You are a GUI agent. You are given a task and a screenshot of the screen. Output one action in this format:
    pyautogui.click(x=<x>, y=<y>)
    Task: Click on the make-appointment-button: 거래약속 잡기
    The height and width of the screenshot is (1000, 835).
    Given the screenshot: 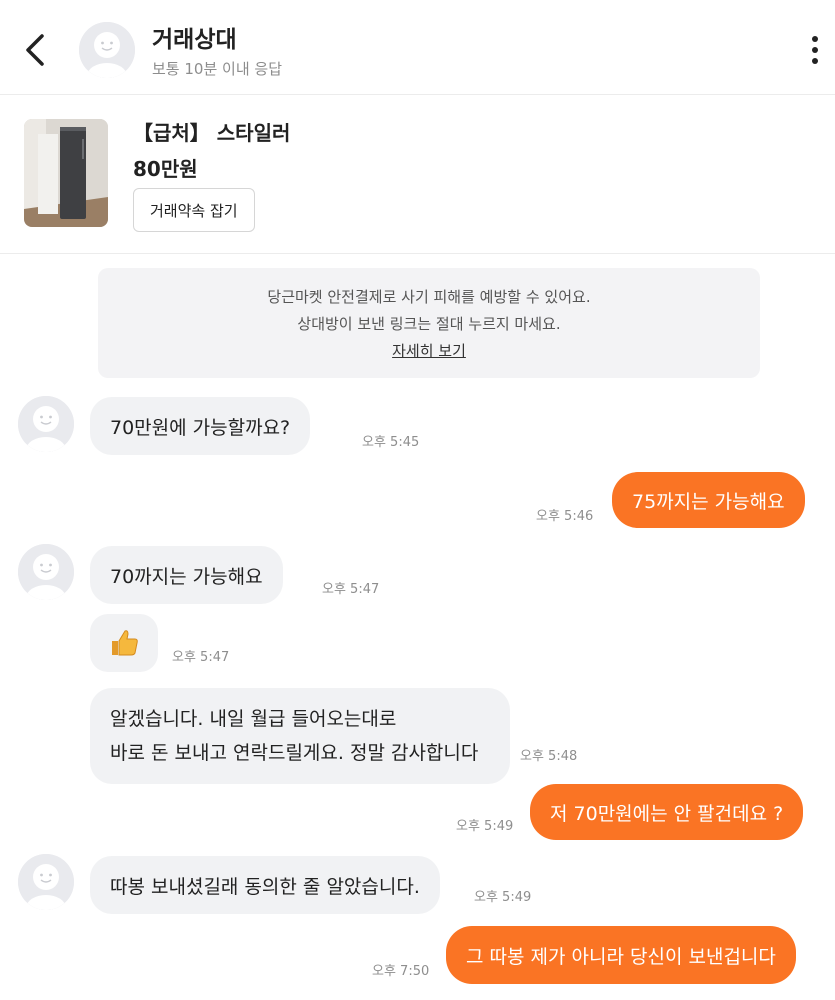 What is the action you would take?
    pyautogui.click(x=194, y=210)
    